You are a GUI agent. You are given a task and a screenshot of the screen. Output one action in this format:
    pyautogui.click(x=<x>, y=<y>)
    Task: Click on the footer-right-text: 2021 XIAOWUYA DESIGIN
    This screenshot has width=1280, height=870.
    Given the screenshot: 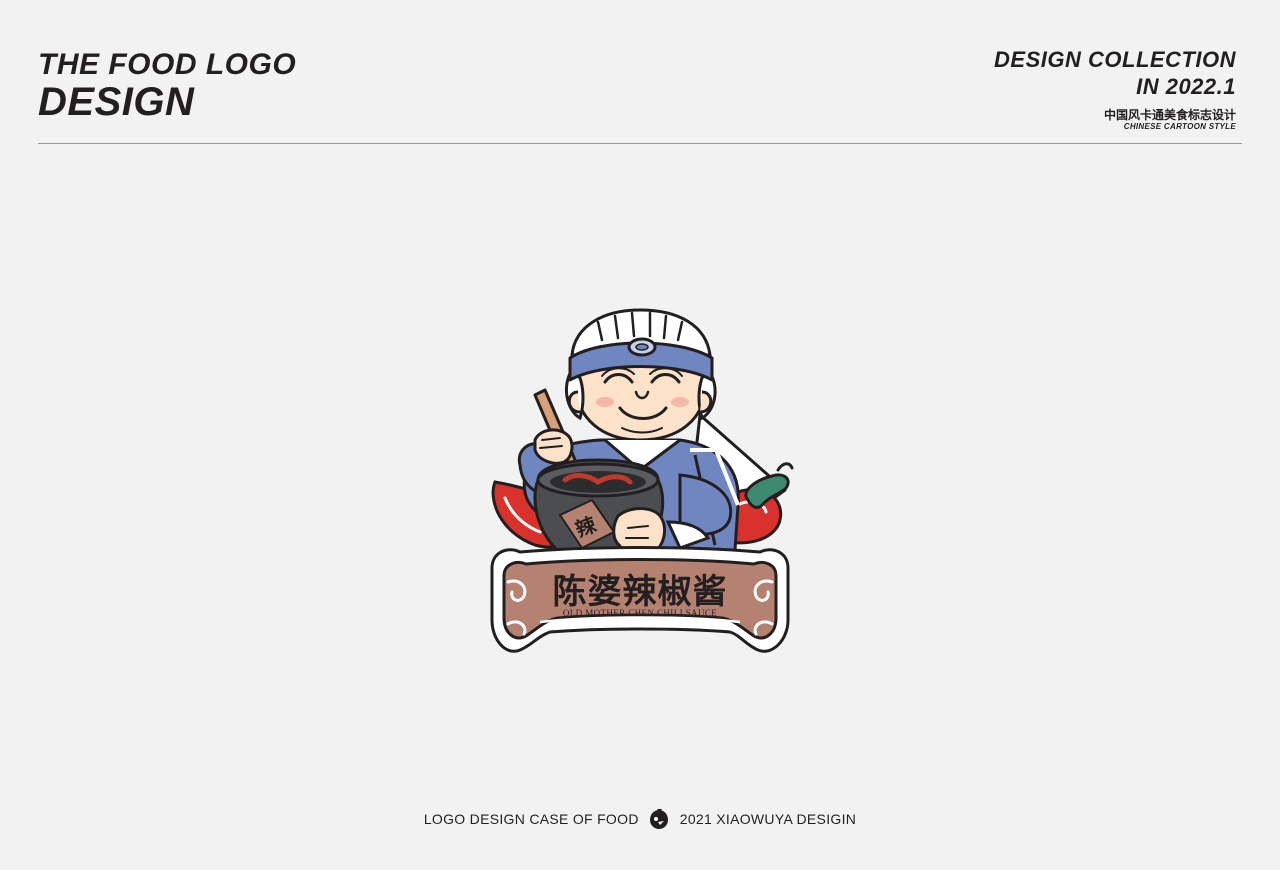 What is the action you would take?
    pyautogui.click(x=768, y=819)
    